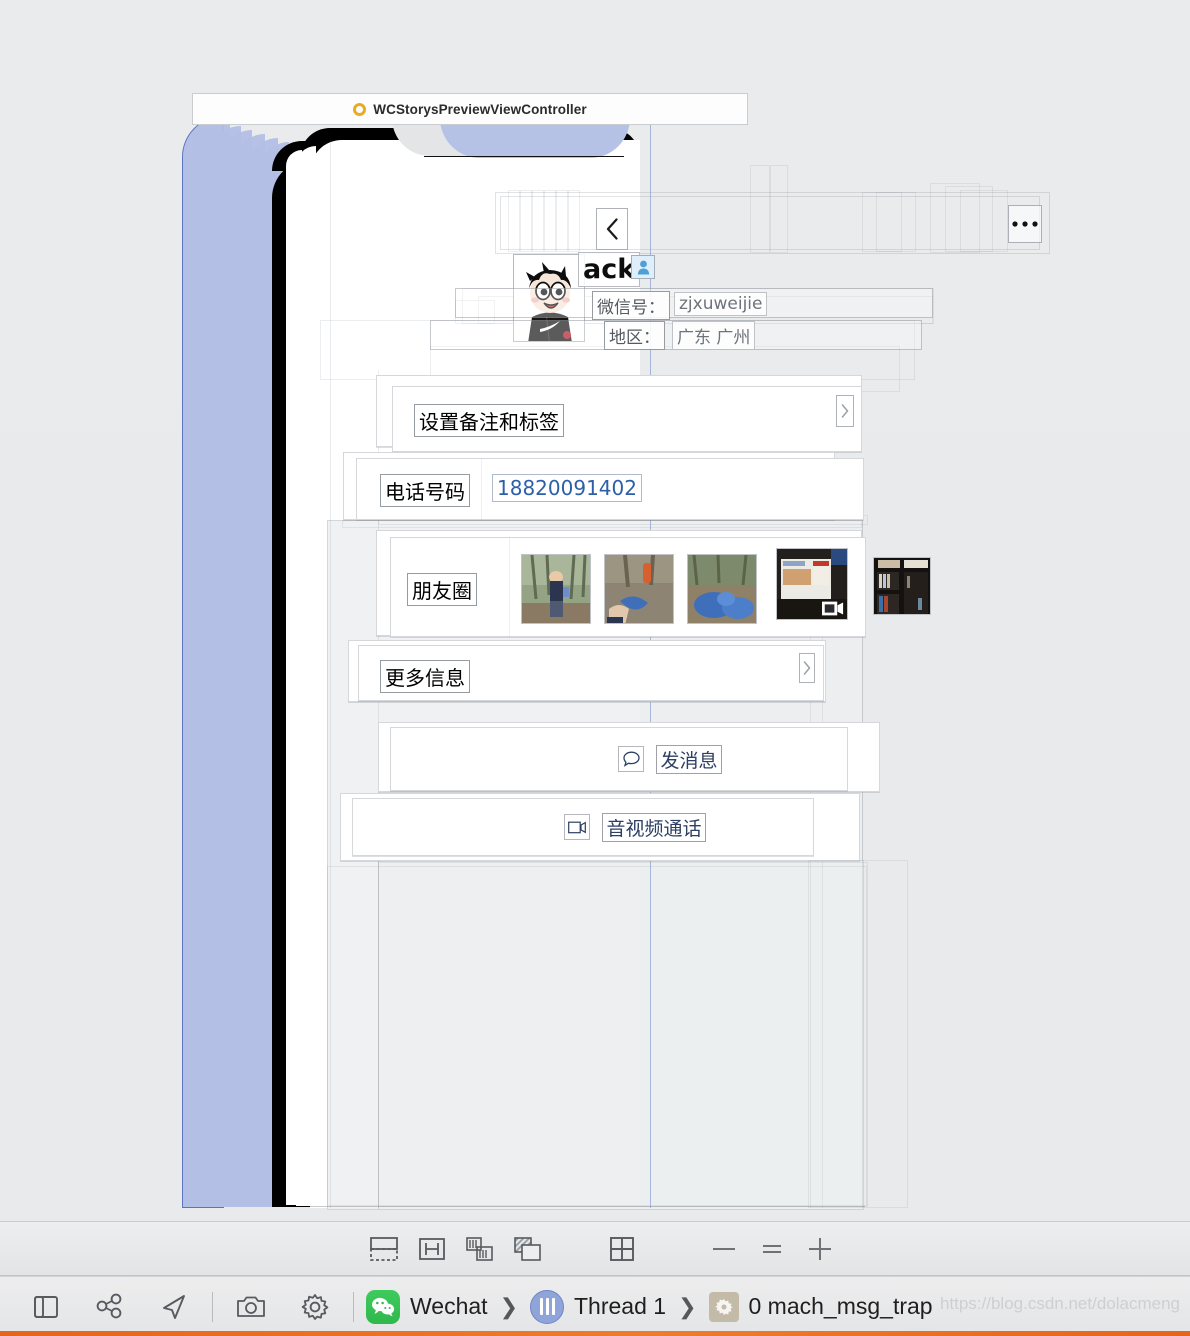 The image size is (1190, 1336). I want to click on breadcrumb: Wechat ❯ Thread 1 ❯ 0 mach_msg_trap, so click(649, 1306).